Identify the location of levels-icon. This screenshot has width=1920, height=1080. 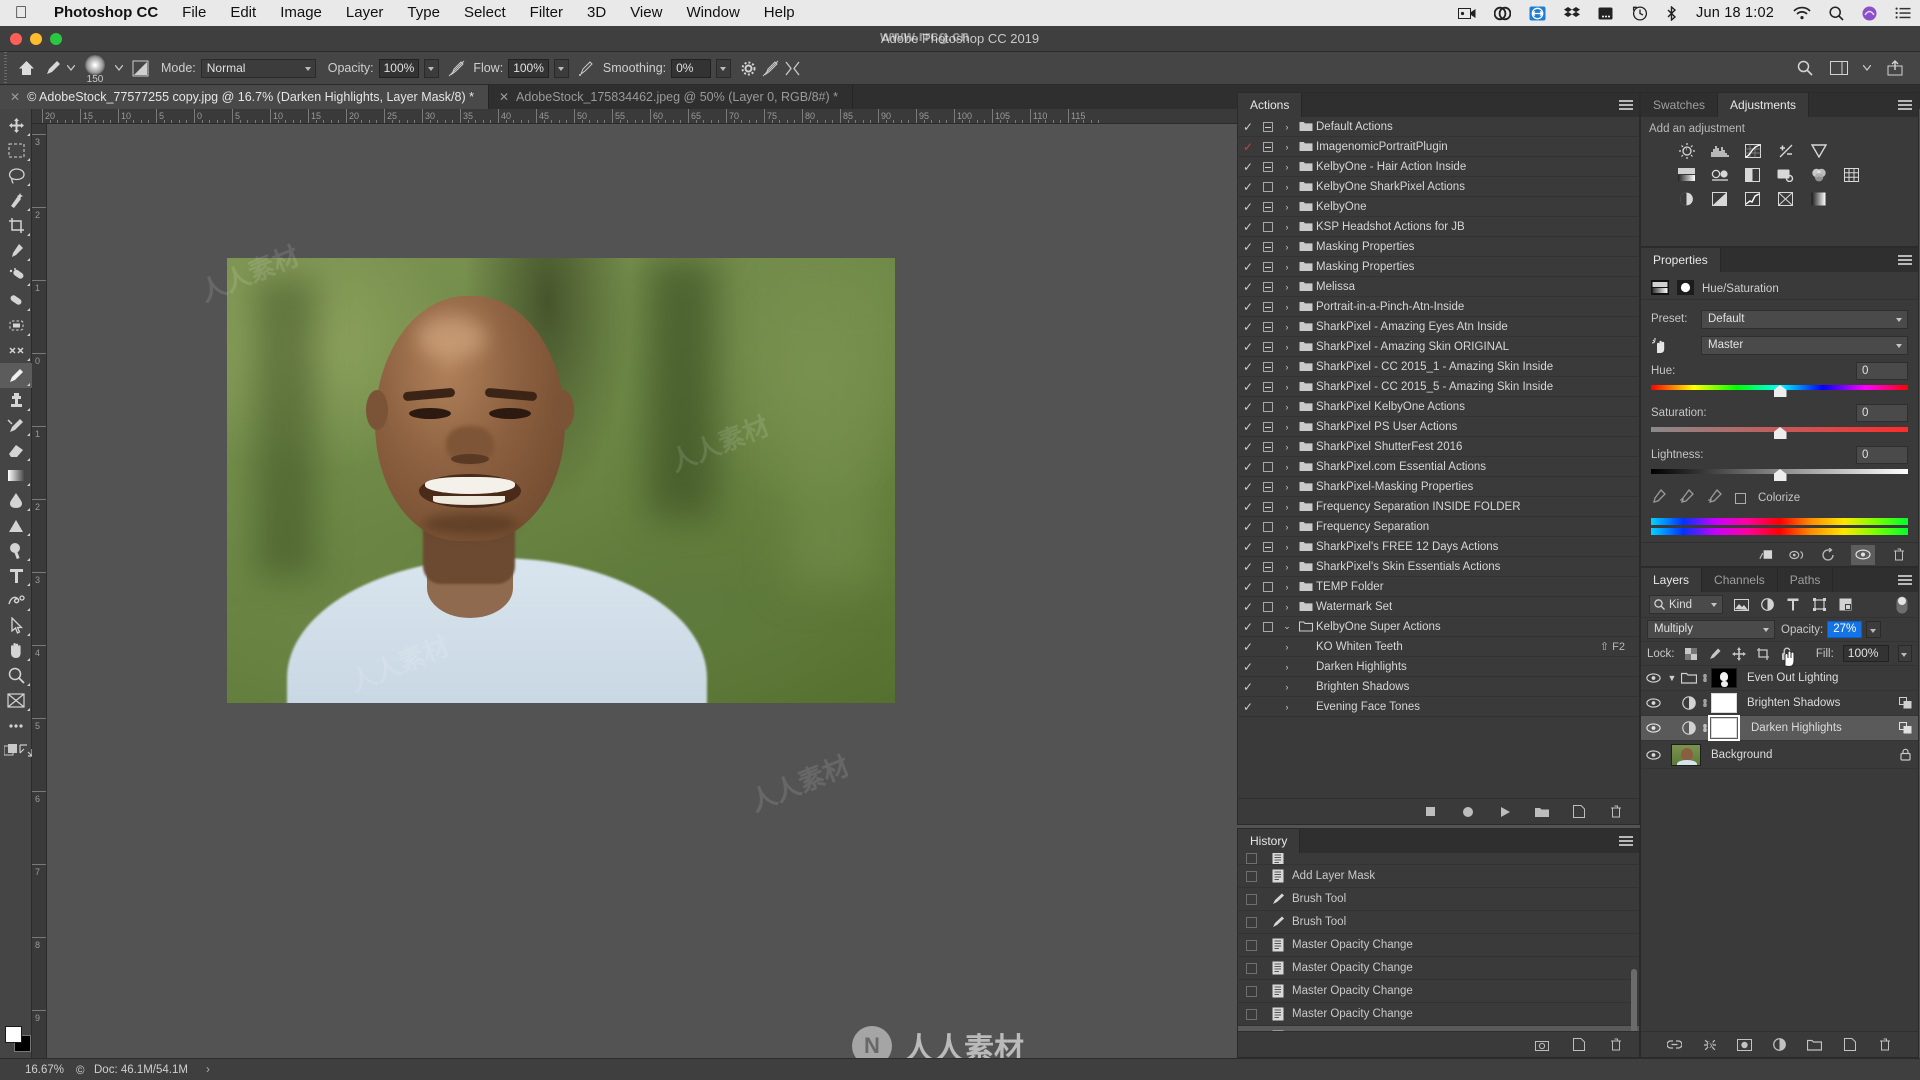
(1719, 151).